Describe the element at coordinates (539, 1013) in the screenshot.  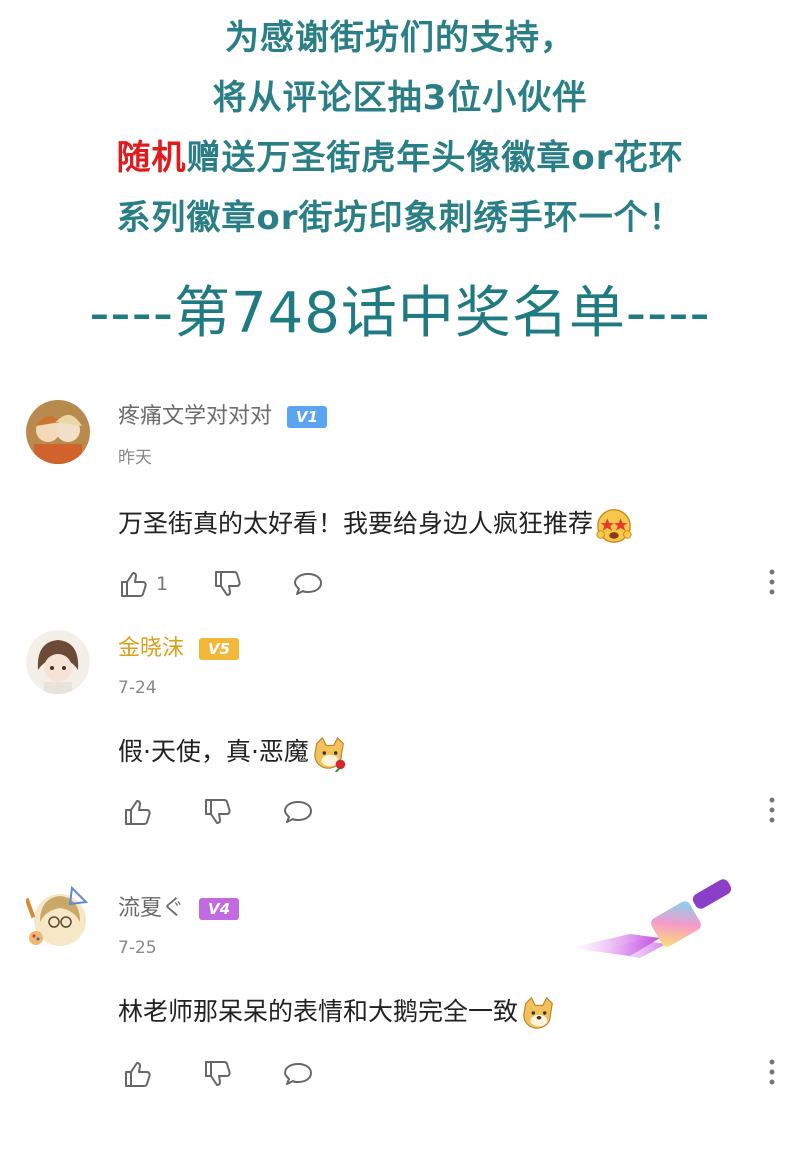
I see `doge-emoji-icon` at that location.